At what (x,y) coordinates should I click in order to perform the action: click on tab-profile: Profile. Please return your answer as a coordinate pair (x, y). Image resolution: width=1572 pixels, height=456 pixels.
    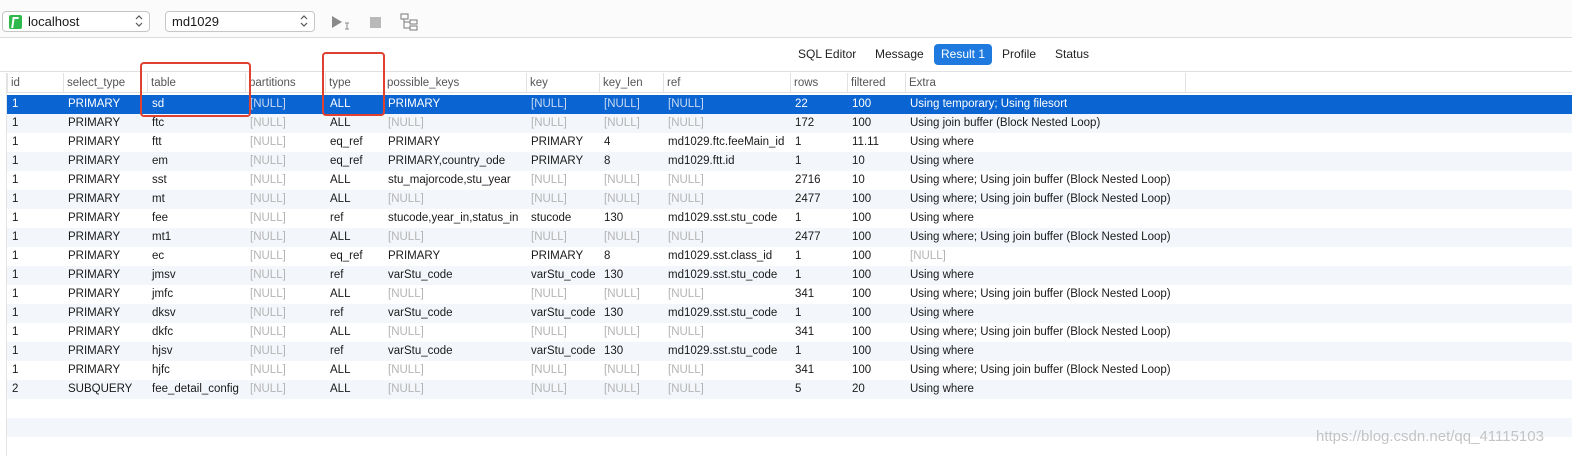
    Looking at the image, I should click on (1019, 54).